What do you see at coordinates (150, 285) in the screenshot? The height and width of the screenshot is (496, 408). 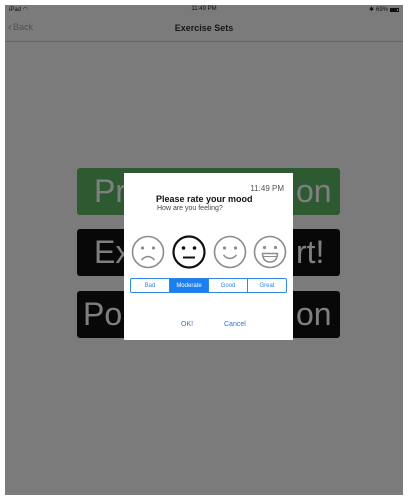 I see `segment-bad: Bad` at bounding box center [150, 285].